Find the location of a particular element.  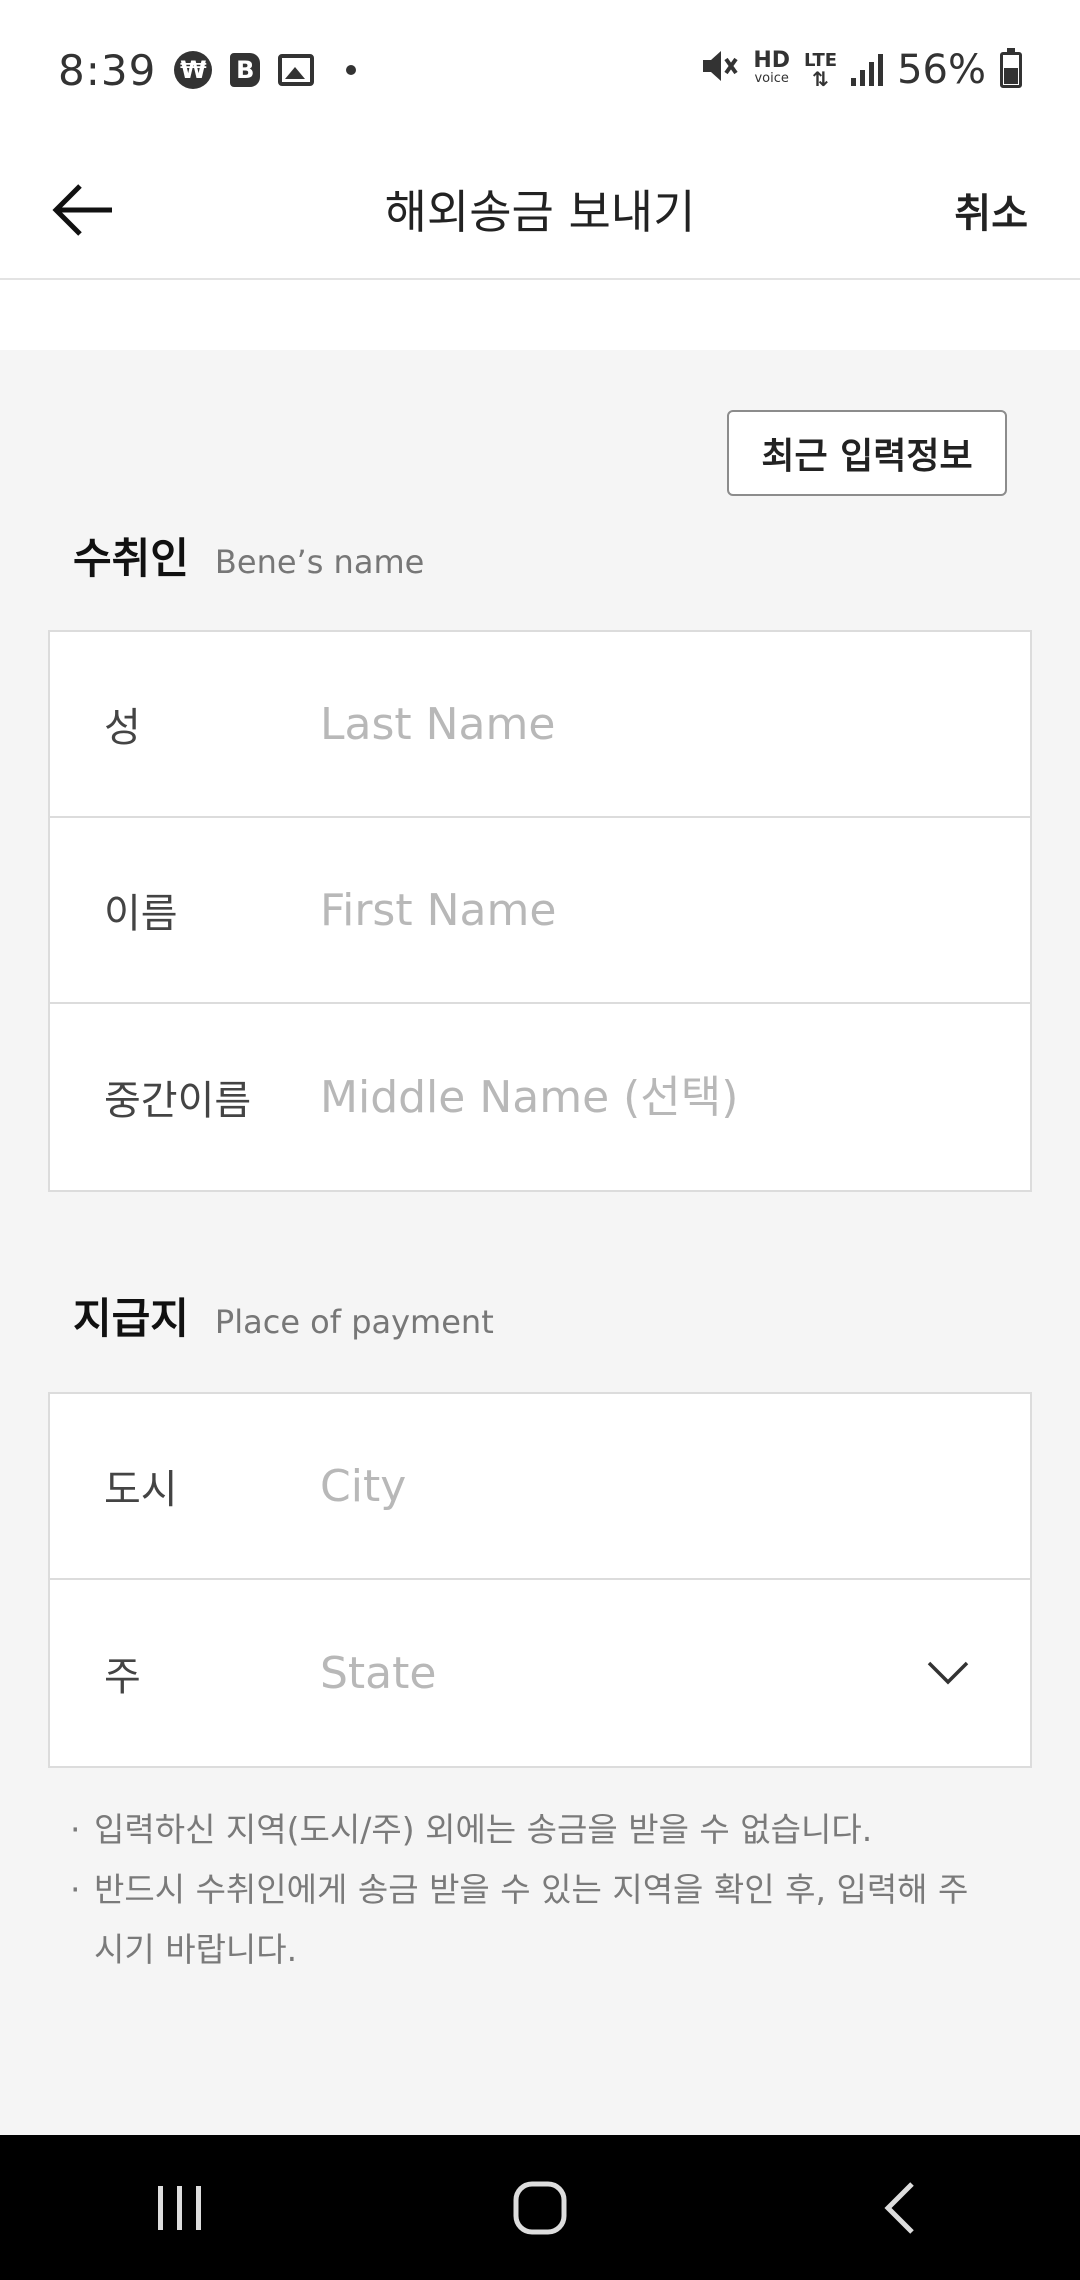

beneficiary-subtitle: Bene’s name is located at coordinates (319, 562).